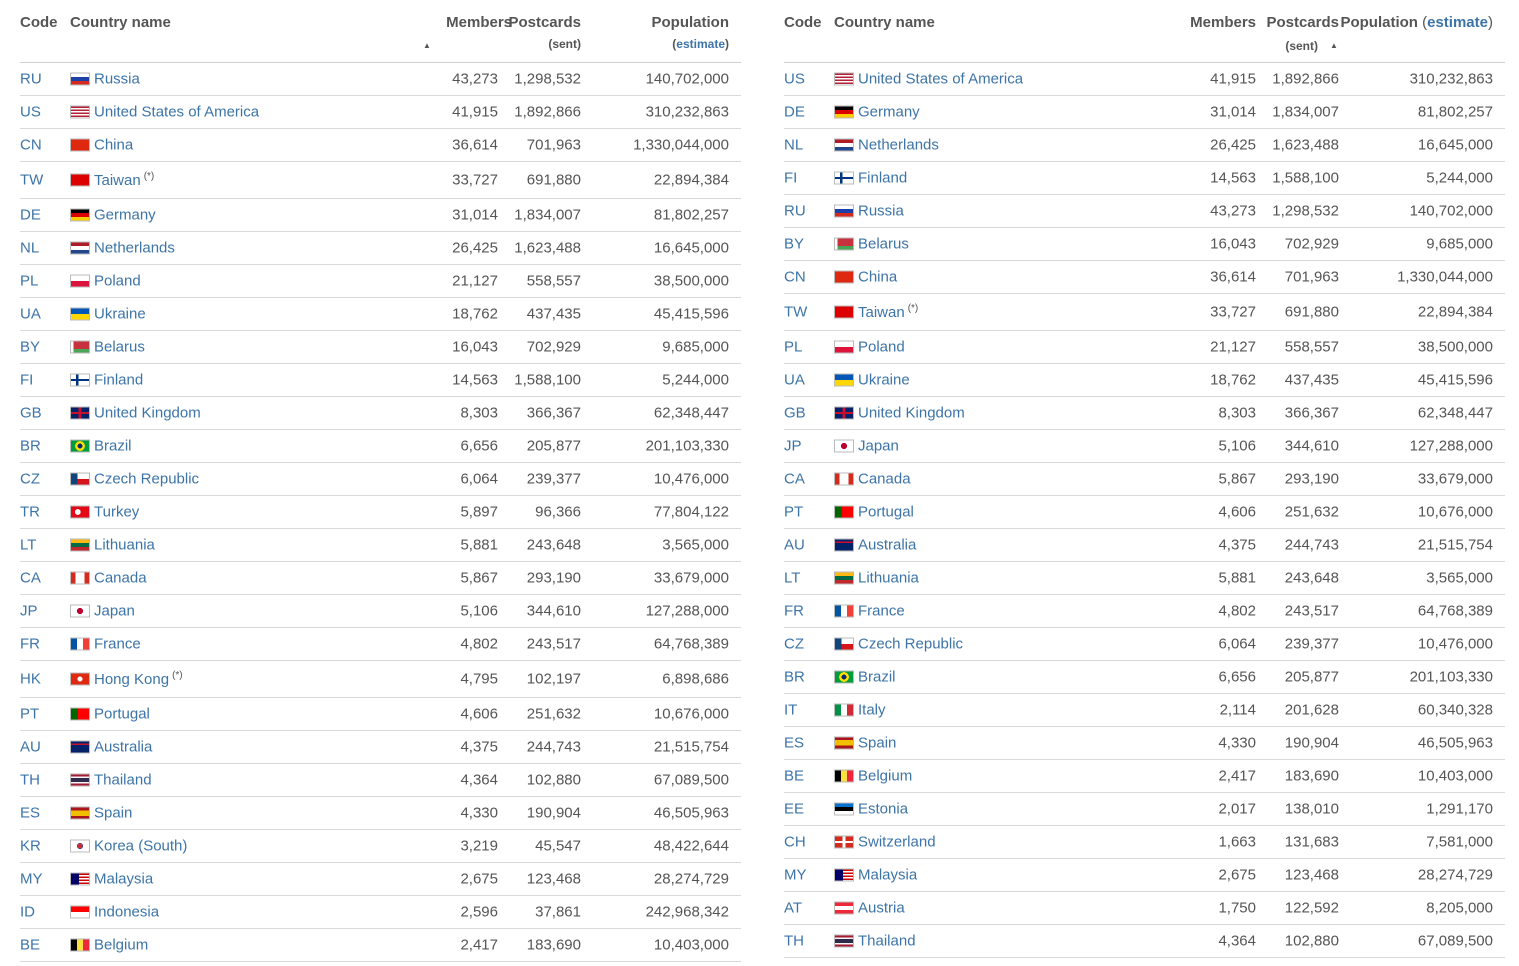 The width and height of the screenshot is (1519, 966). Describe the element at coordinates (123, 780) in the screenshot. I see `country-name-link: Thailand` at that location.